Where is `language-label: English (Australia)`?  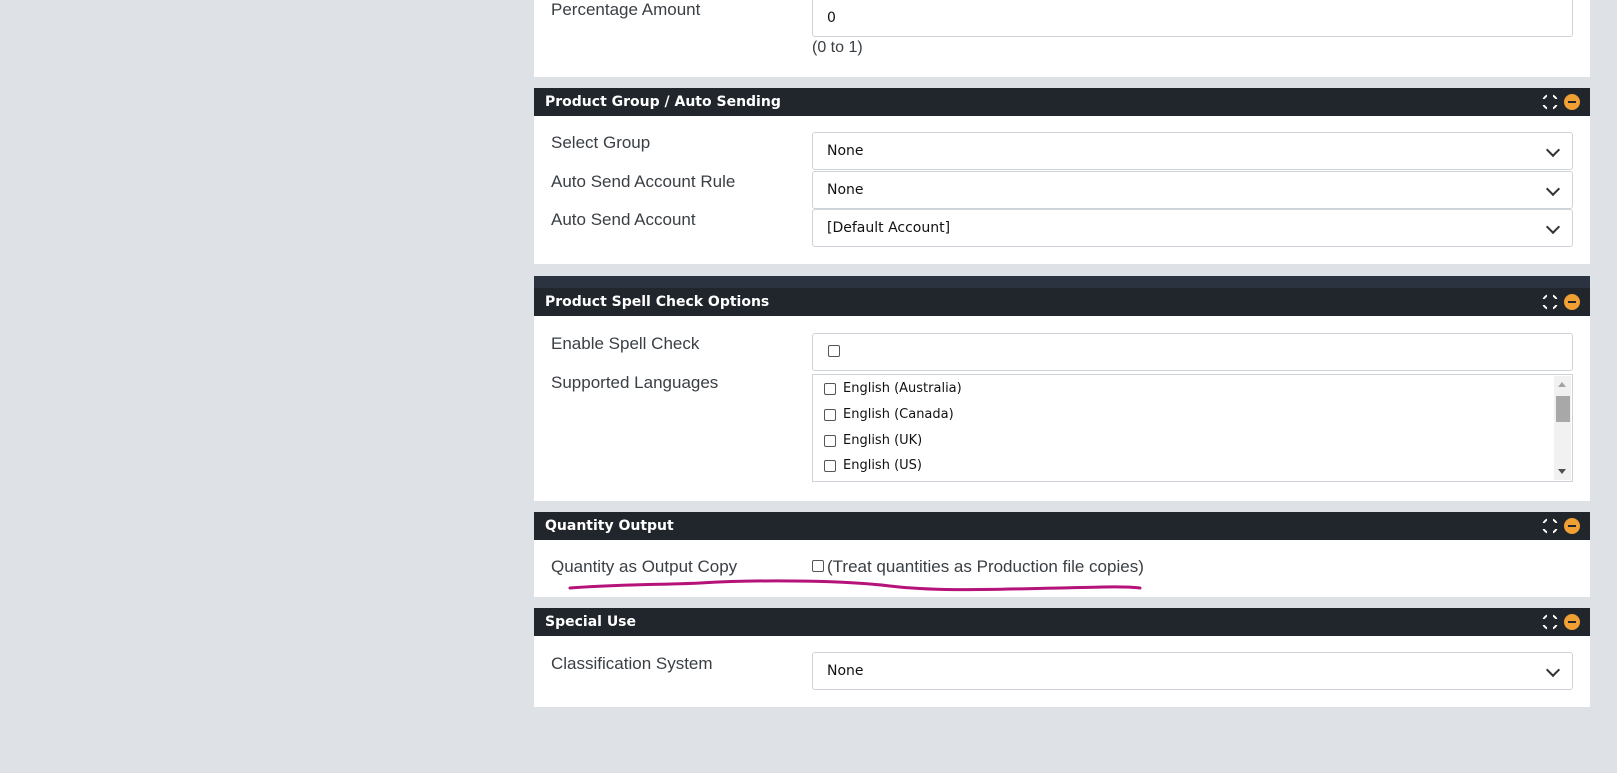
language-label: English (Australia) is located at coordinates (902, 388).